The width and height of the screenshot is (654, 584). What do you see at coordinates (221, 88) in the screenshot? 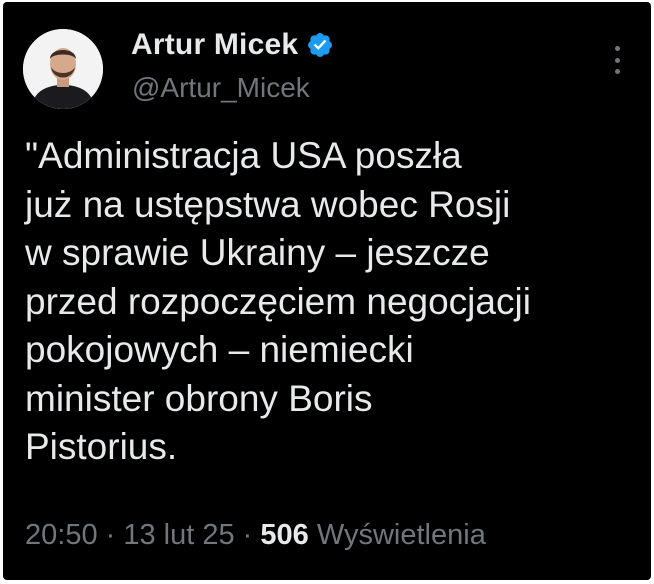
I see `author-handle: @Artur_Micek` at bounding box center [221, 88].